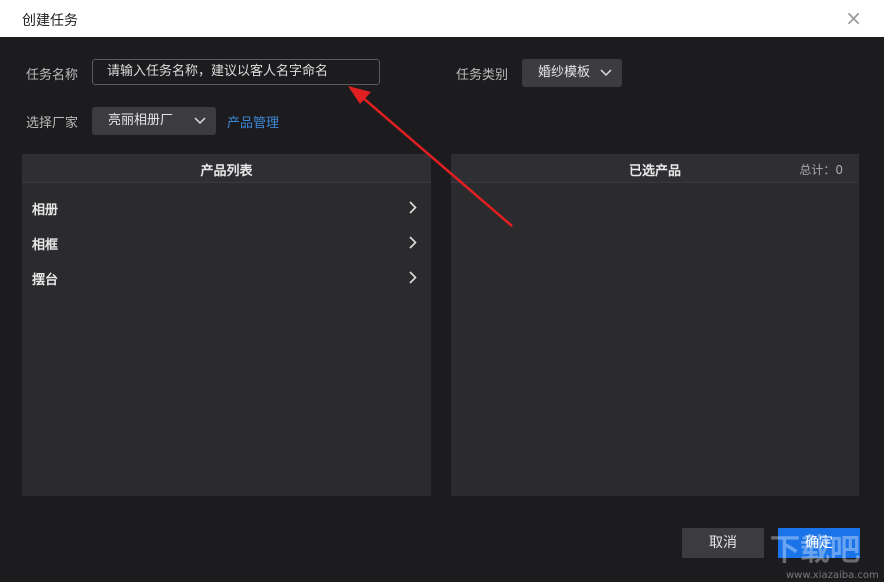 The width and height of the screenshot is (884, 582). Describe the element at coordinates (52, 123) in the screenshot. I see `vendor-label: 选择厂家` at that location.